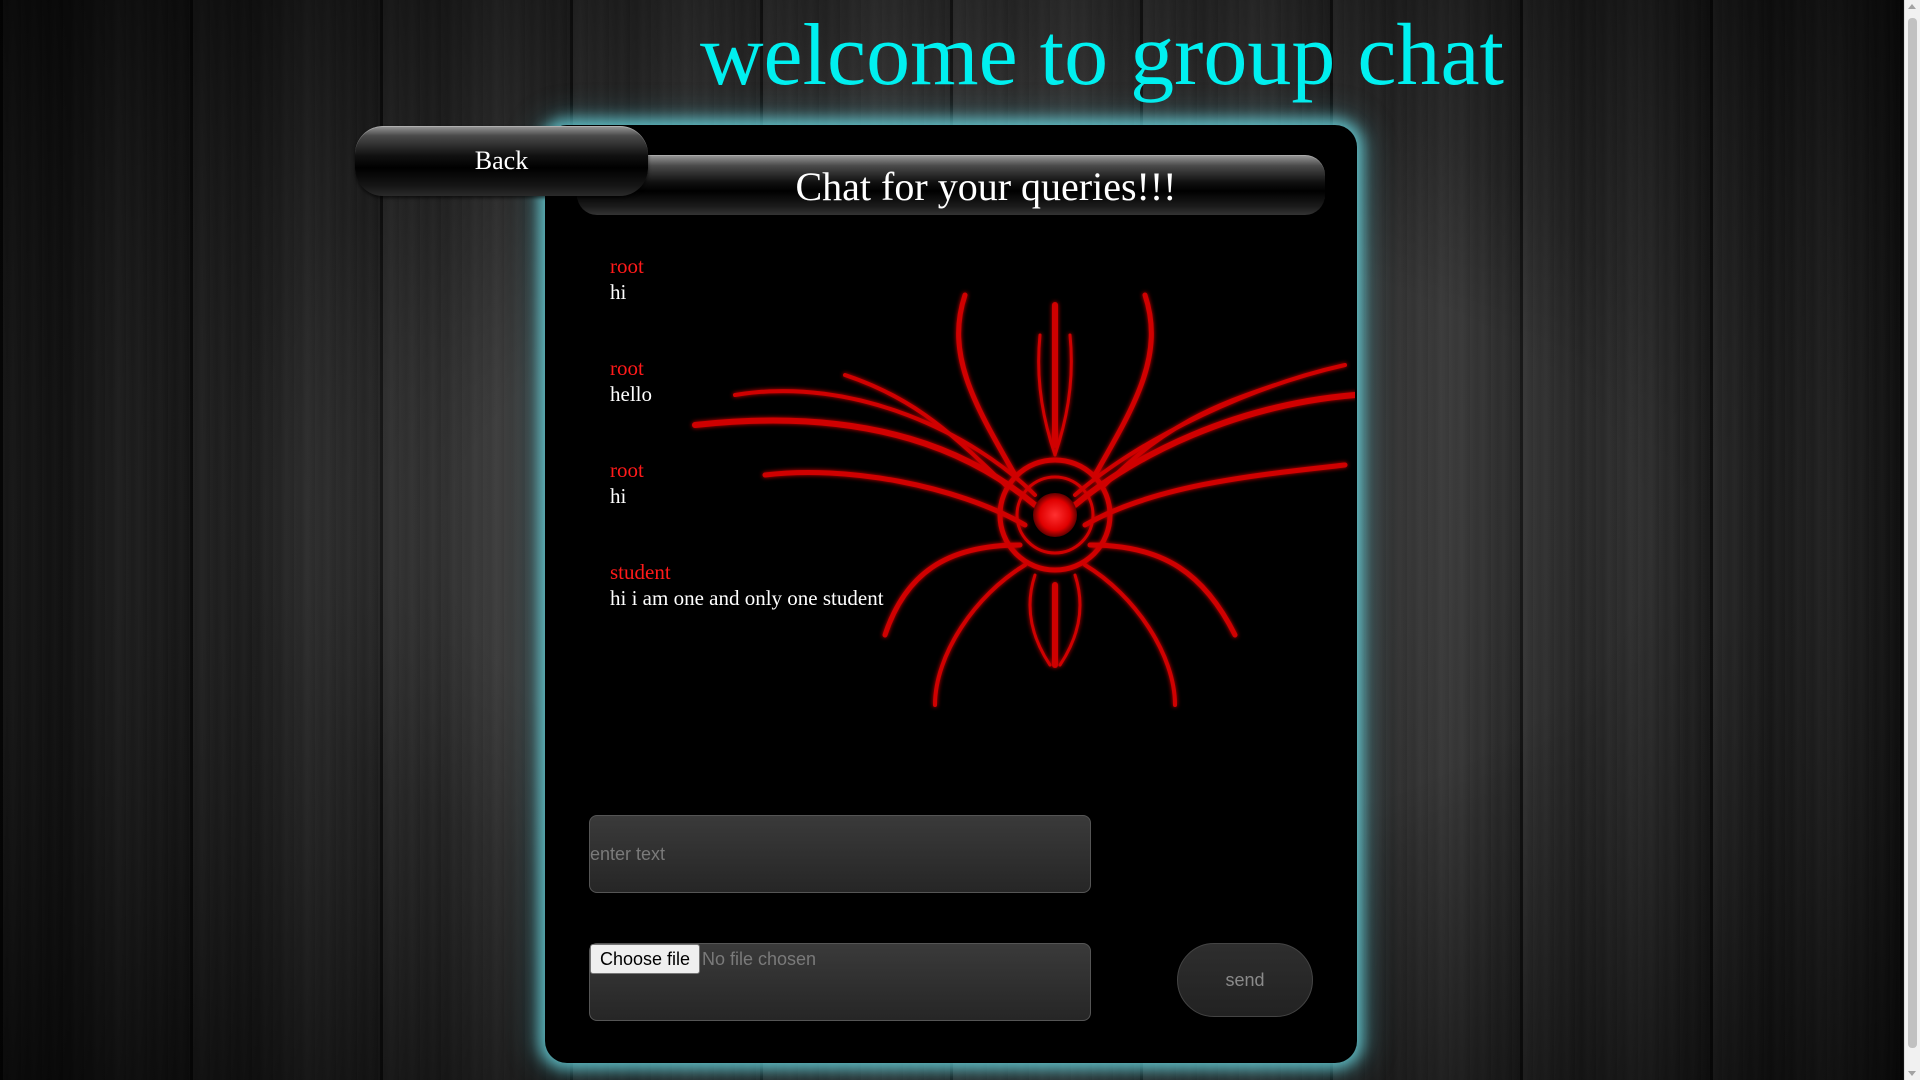 This screenshot has width=1920, height=1080. What do you see at coordinates (1102, 55) in the screenshot?
I see `page-title: welcome to group chat` at bounding box center [1102, 55].